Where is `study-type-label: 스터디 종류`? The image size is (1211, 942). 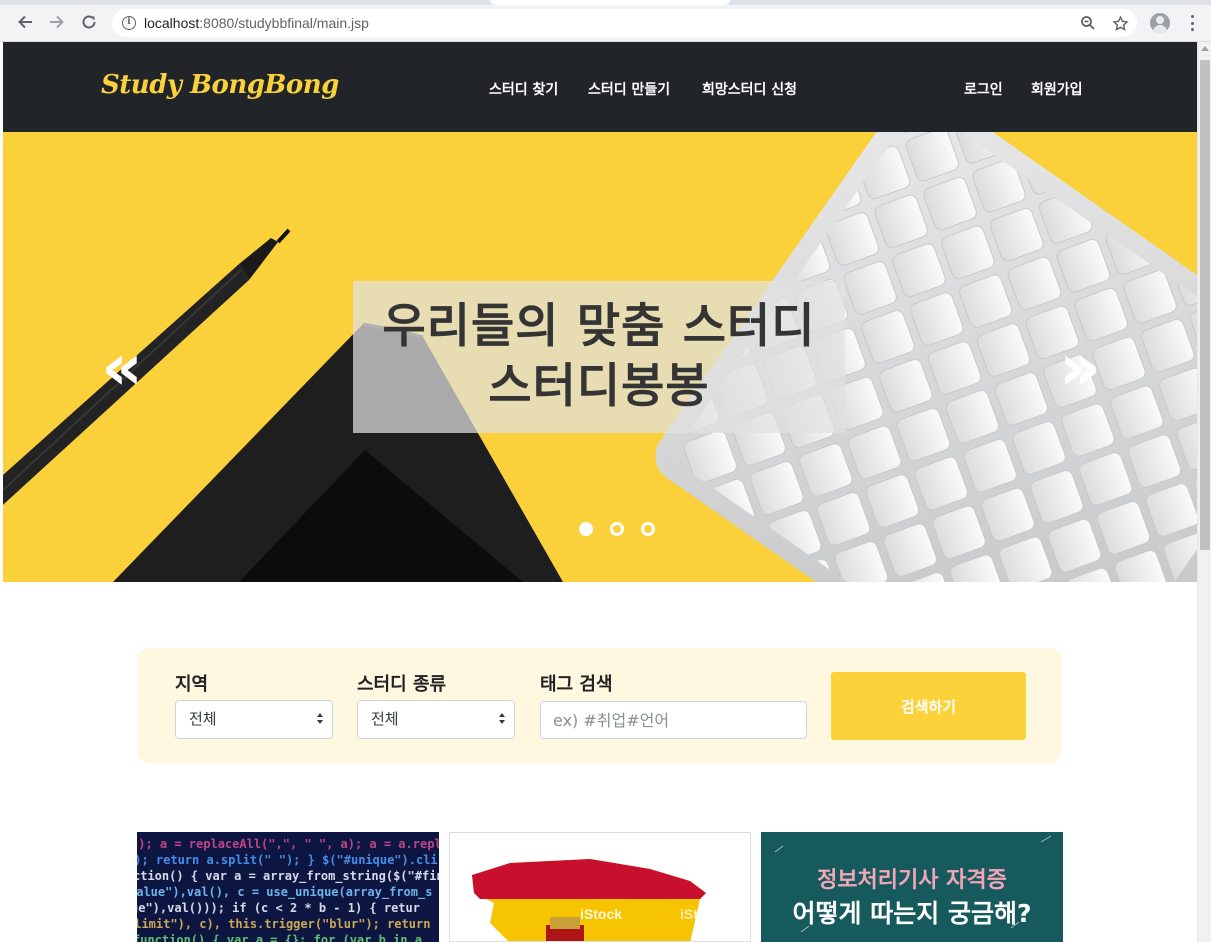
study-type-label: 스터디 종류 is located at coordinates (402, 684).